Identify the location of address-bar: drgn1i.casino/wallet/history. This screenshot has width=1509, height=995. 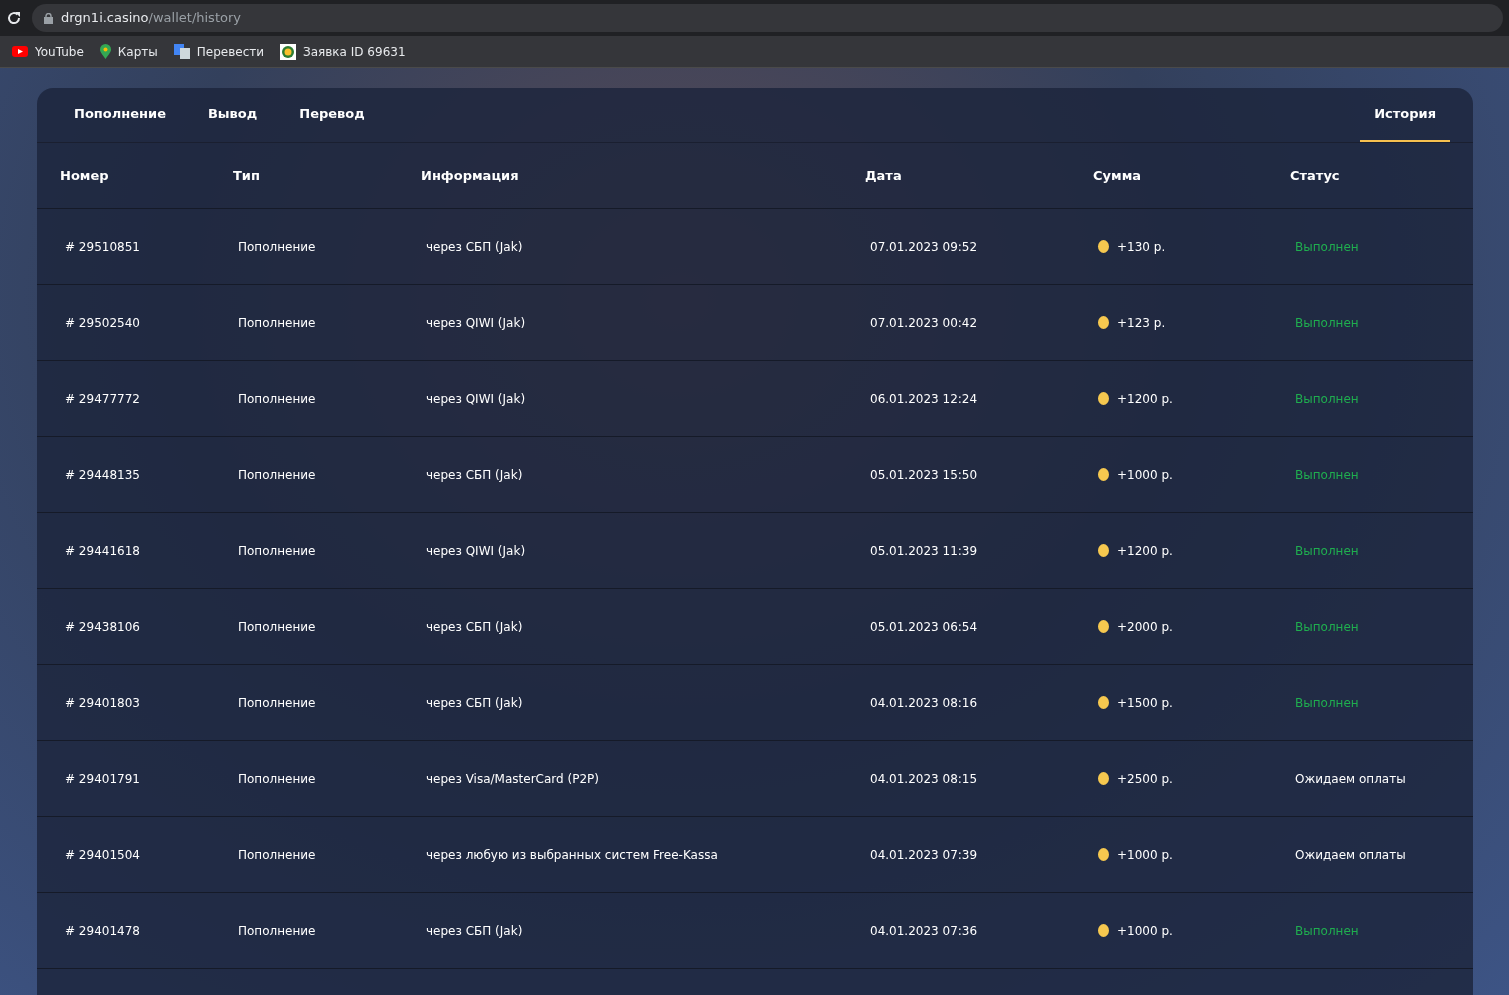
(767, 18).